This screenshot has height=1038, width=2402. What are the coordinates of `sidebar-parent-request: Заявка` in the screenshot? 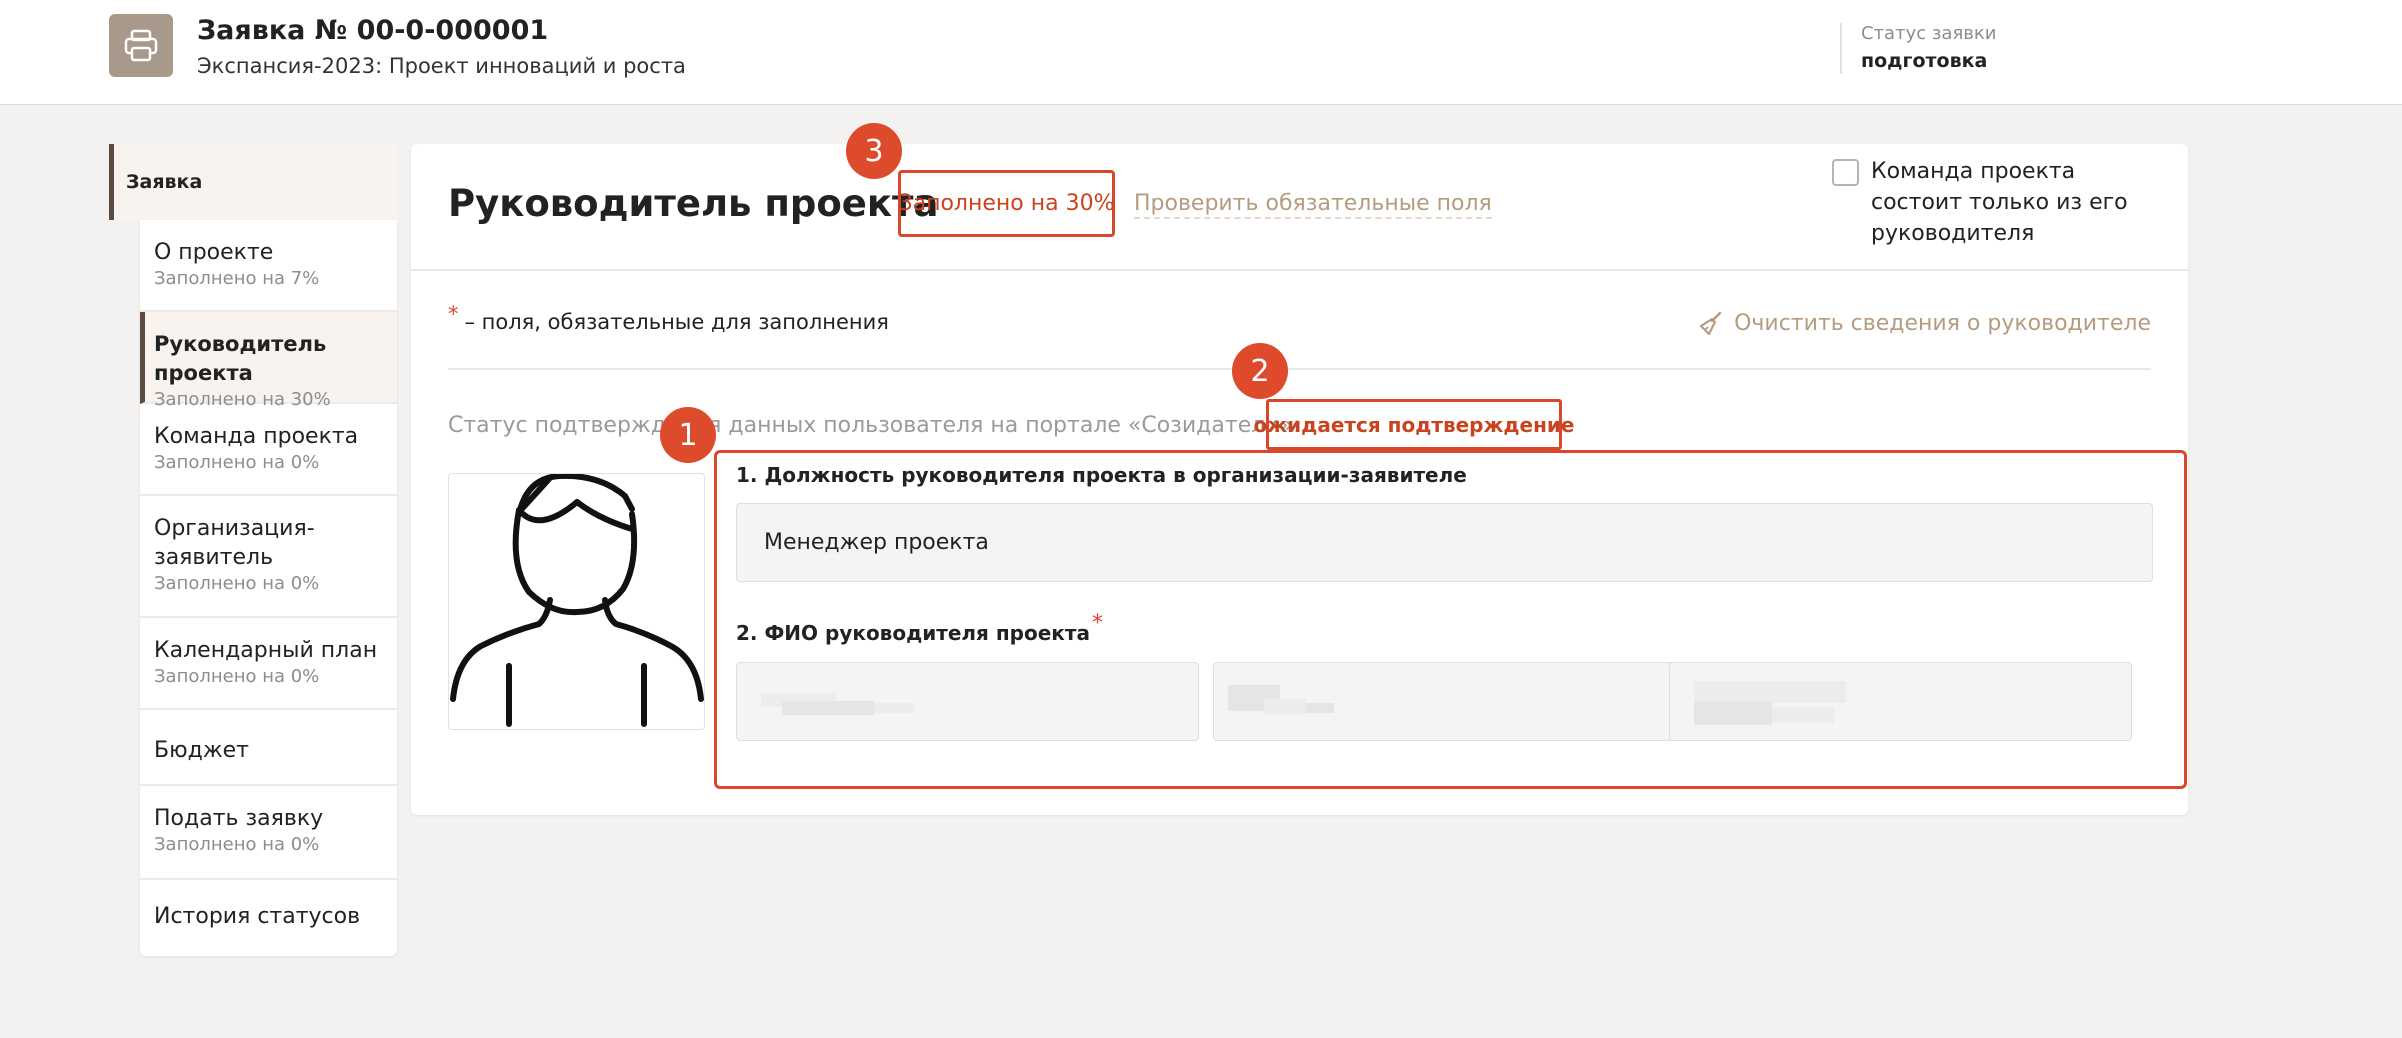 It's located at (253, 182).